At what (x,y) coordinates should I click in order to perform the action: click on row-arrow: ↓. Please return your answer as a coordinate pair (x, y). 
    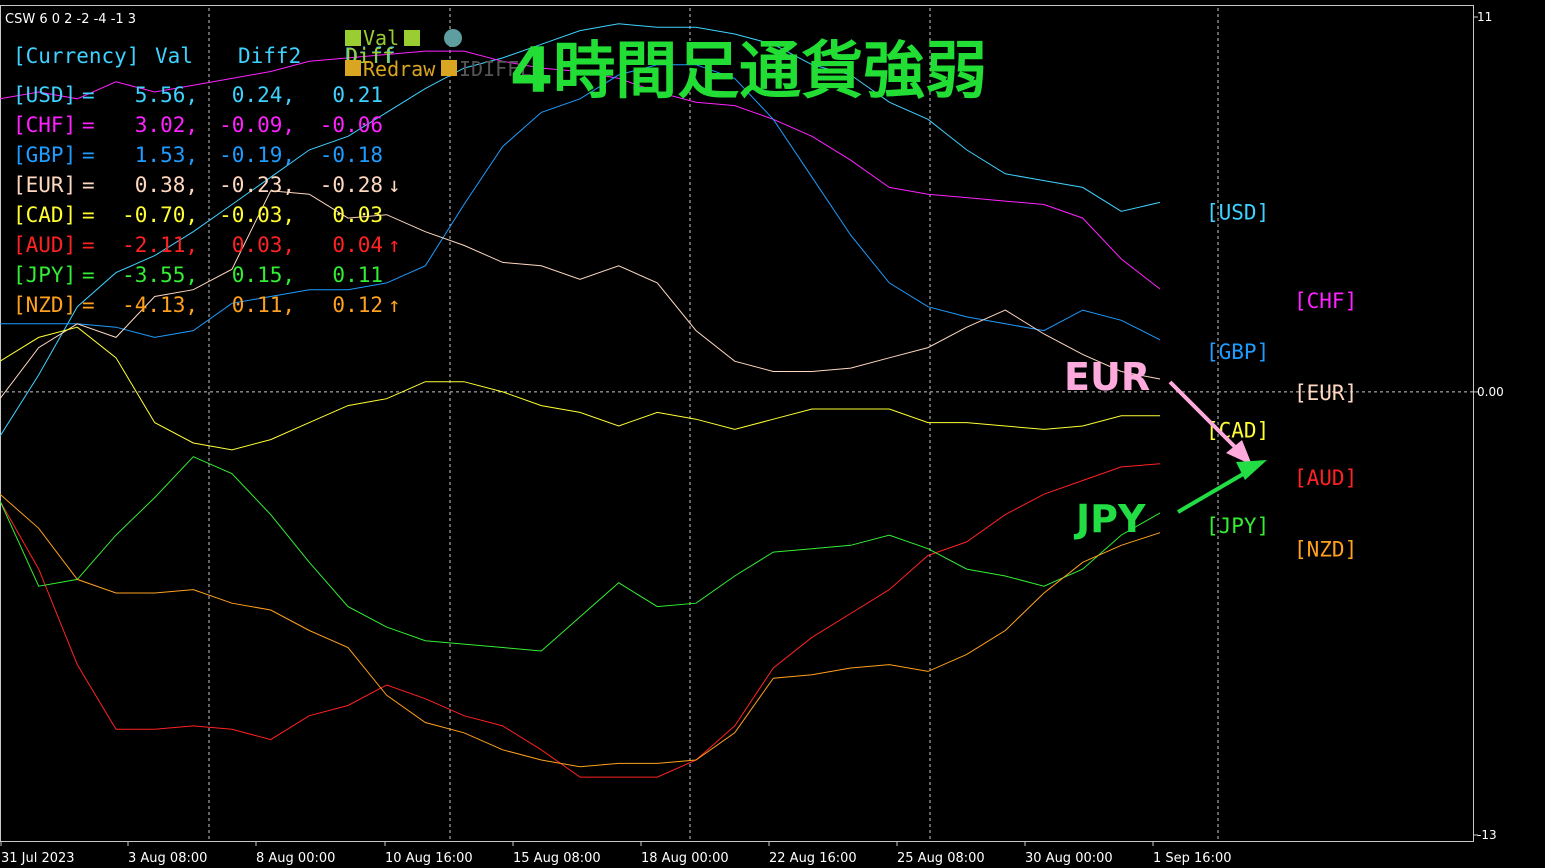
    Looking at the image, I should click on (394, 185).